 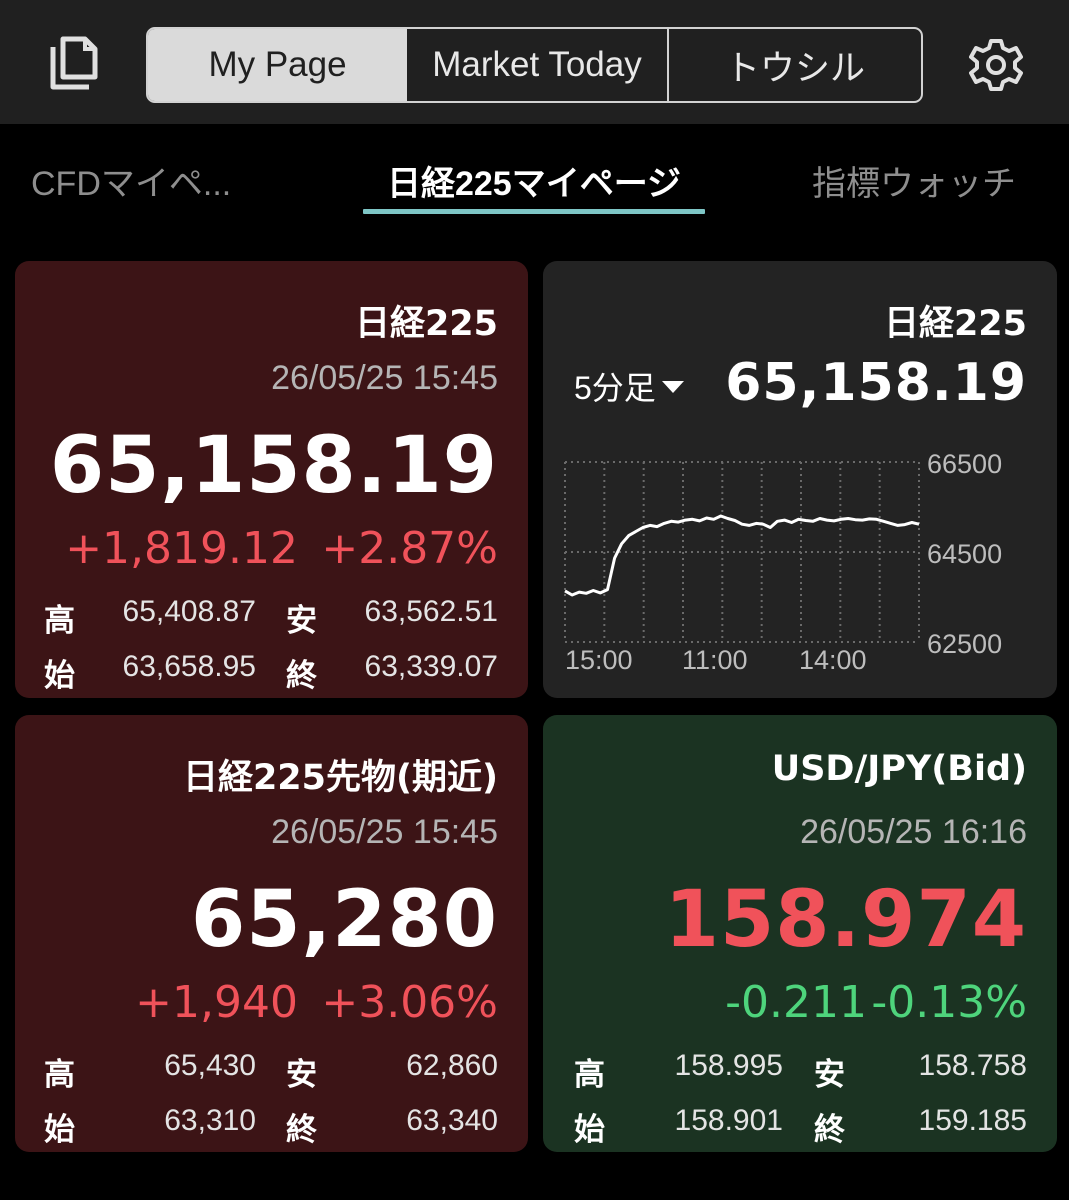 I want to click on open-value: 63,658.95, so click(x=189, y=666).